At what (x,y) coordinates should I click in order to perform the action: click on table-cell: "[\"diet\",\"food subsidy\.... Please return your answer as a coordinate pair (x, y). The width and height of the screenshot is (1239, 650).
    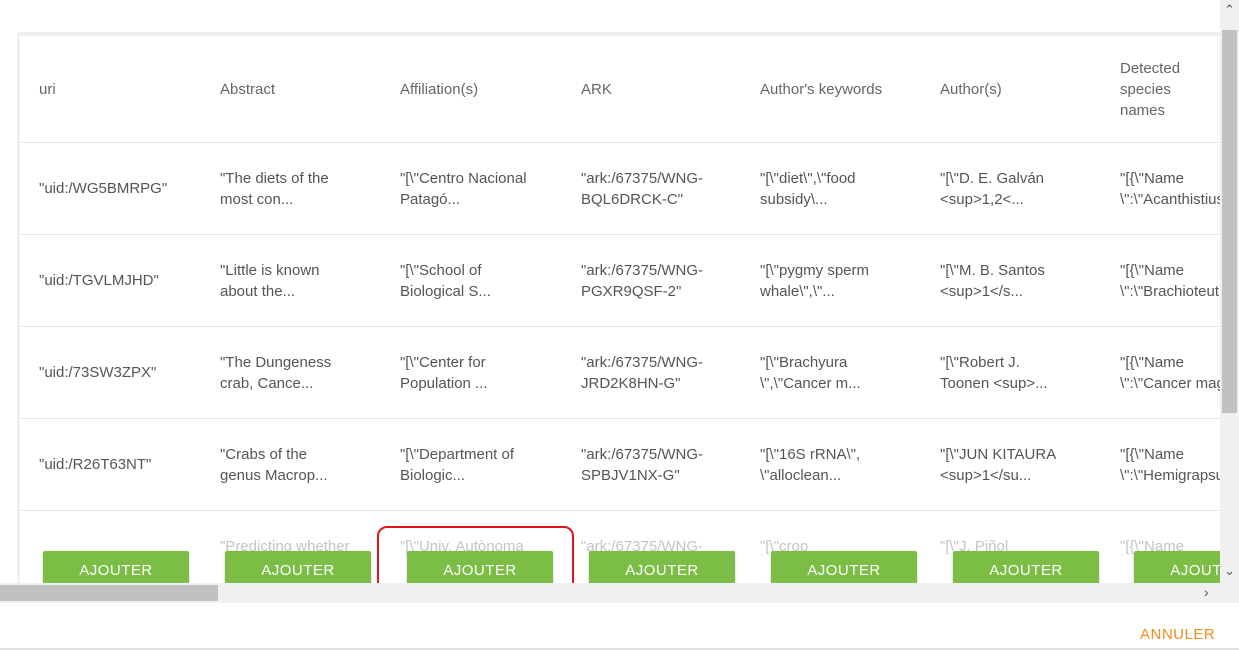
    Looking at the image, I should click on (808, 188).